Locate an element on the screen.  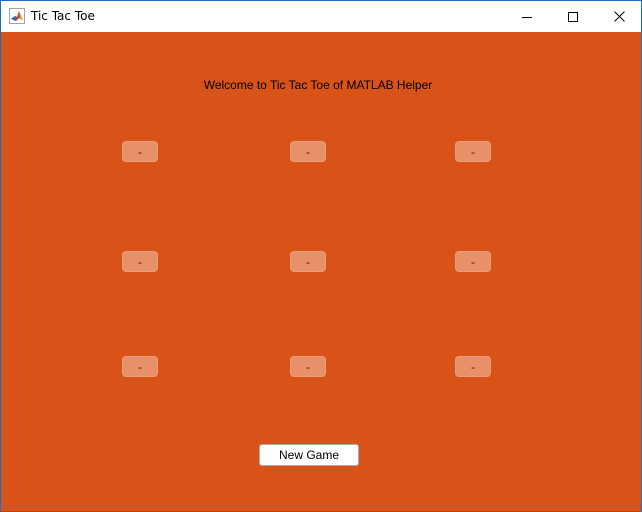
close-button is located at coordinates (619, 16).